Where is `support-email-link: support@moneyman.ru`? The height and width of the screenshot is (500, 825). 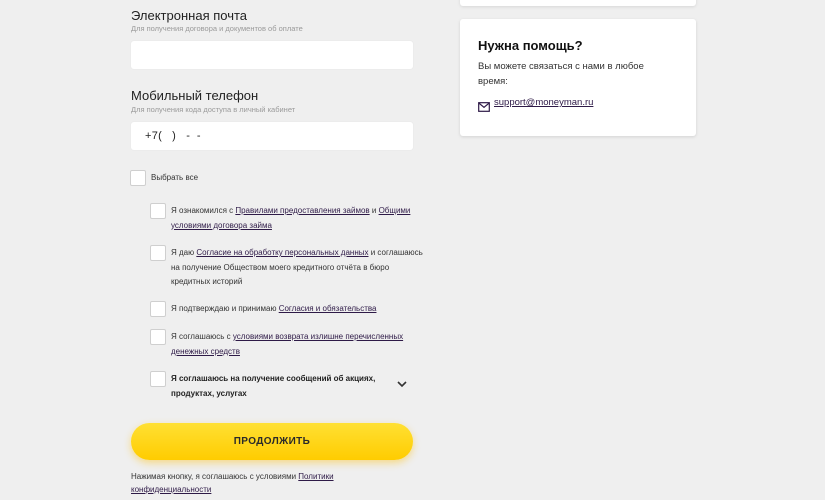
support-email-link: support@moneyman.ru is located at coordinates (543, 102).